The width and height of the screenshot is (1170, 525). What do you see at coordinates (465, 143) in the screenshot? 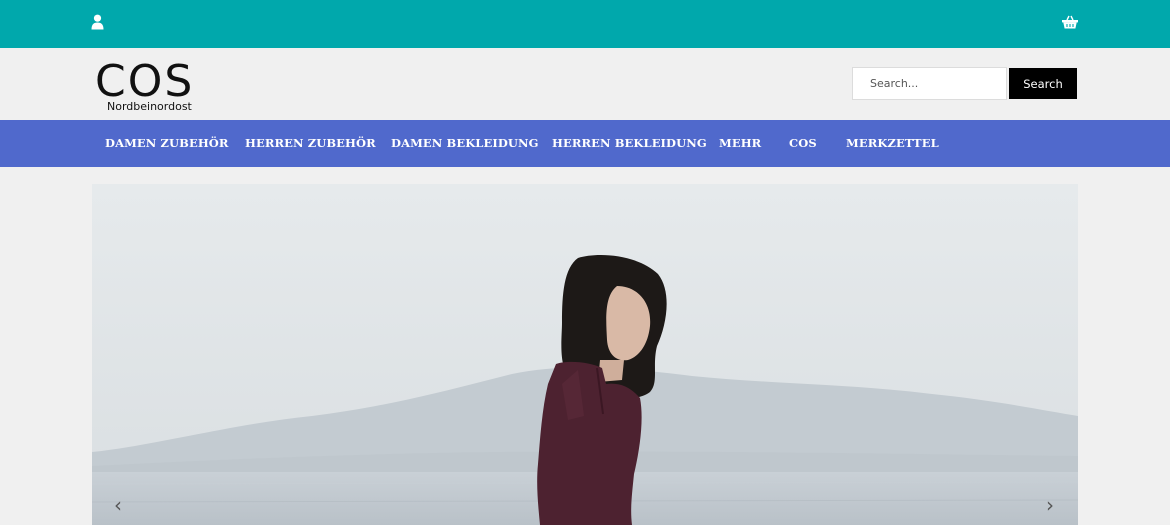
I see `nav-item-damen-bekleidung: DAMEN BEKLEIDUNG` at bounding box center [465, 143].